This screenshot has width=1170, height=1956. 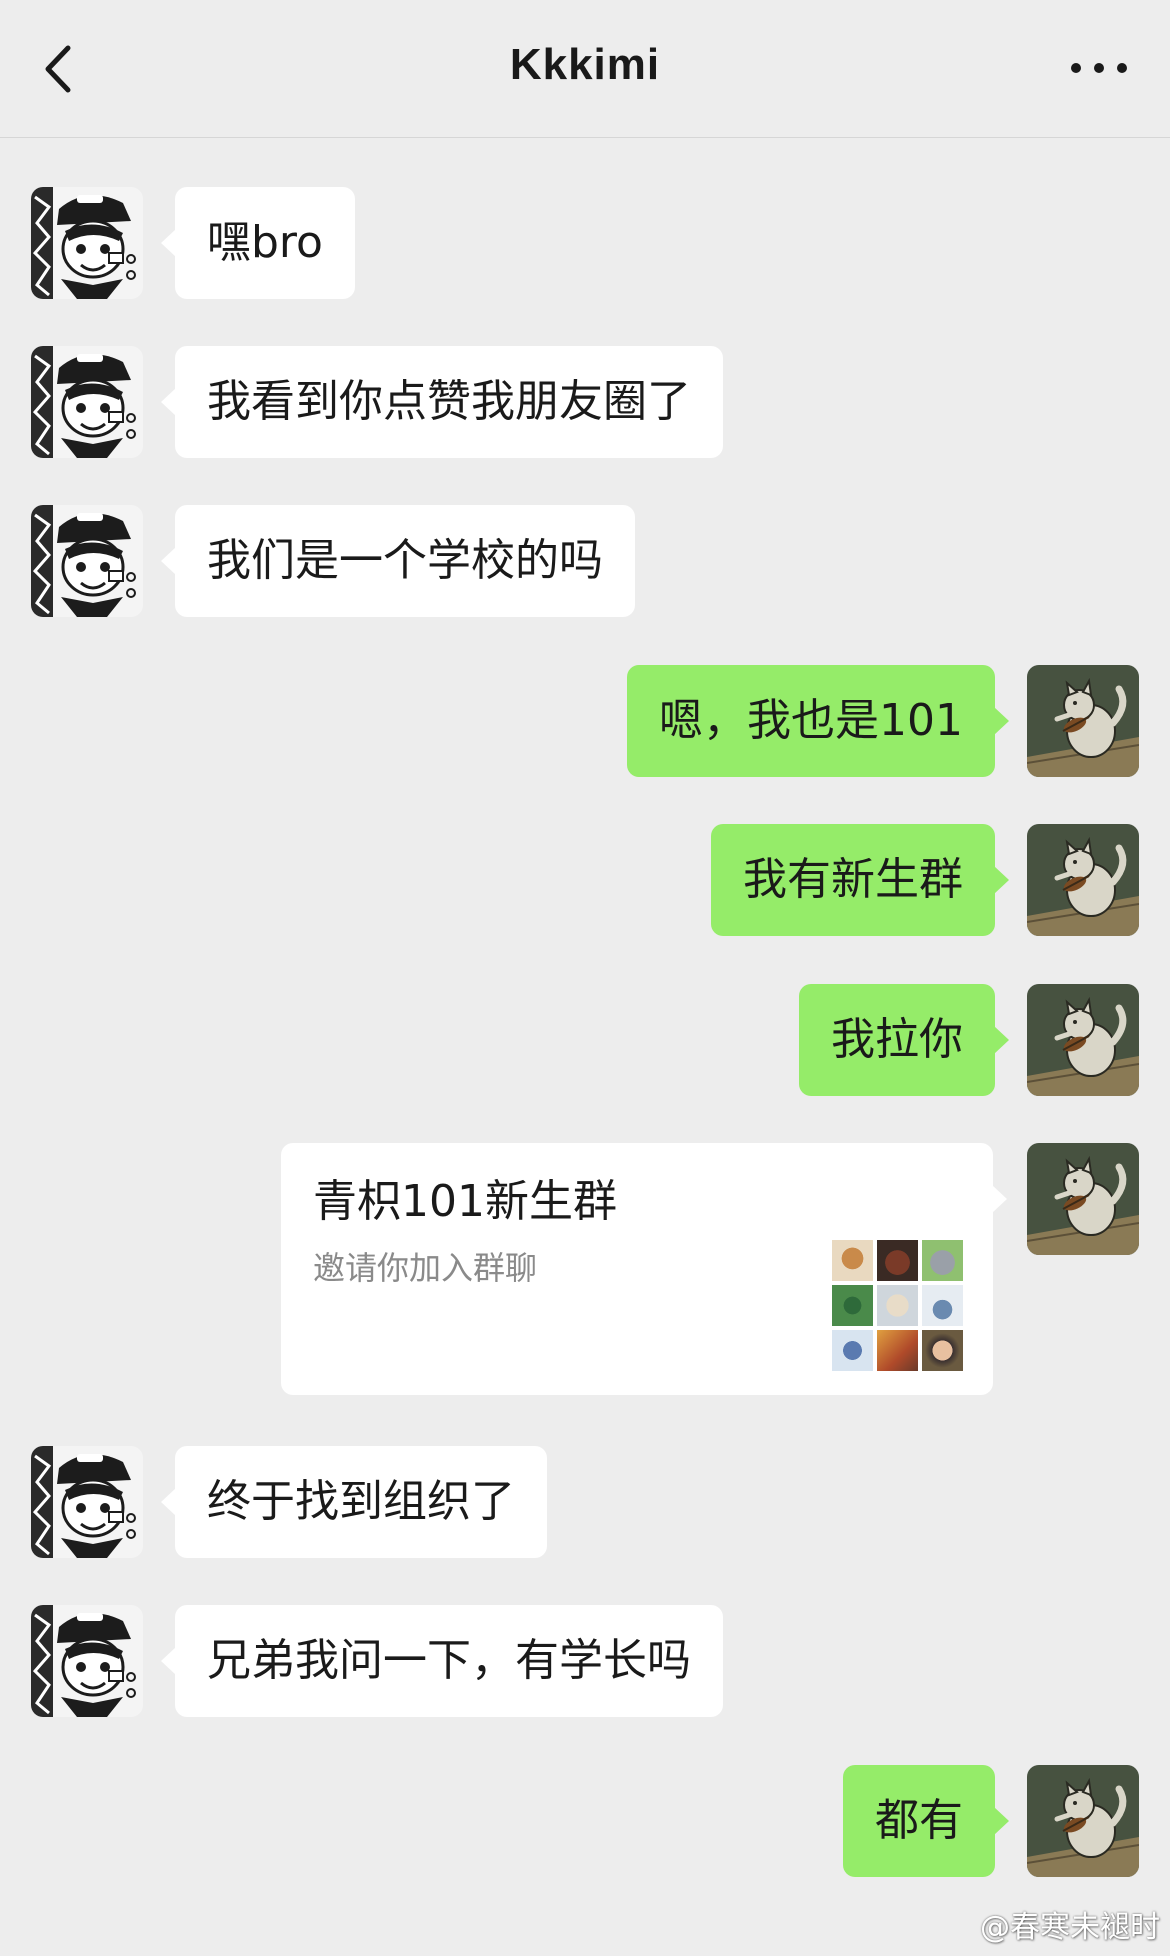 I want to click on incoming-message-bubble: 终于找到组织了, so click(x=354, y=1502).